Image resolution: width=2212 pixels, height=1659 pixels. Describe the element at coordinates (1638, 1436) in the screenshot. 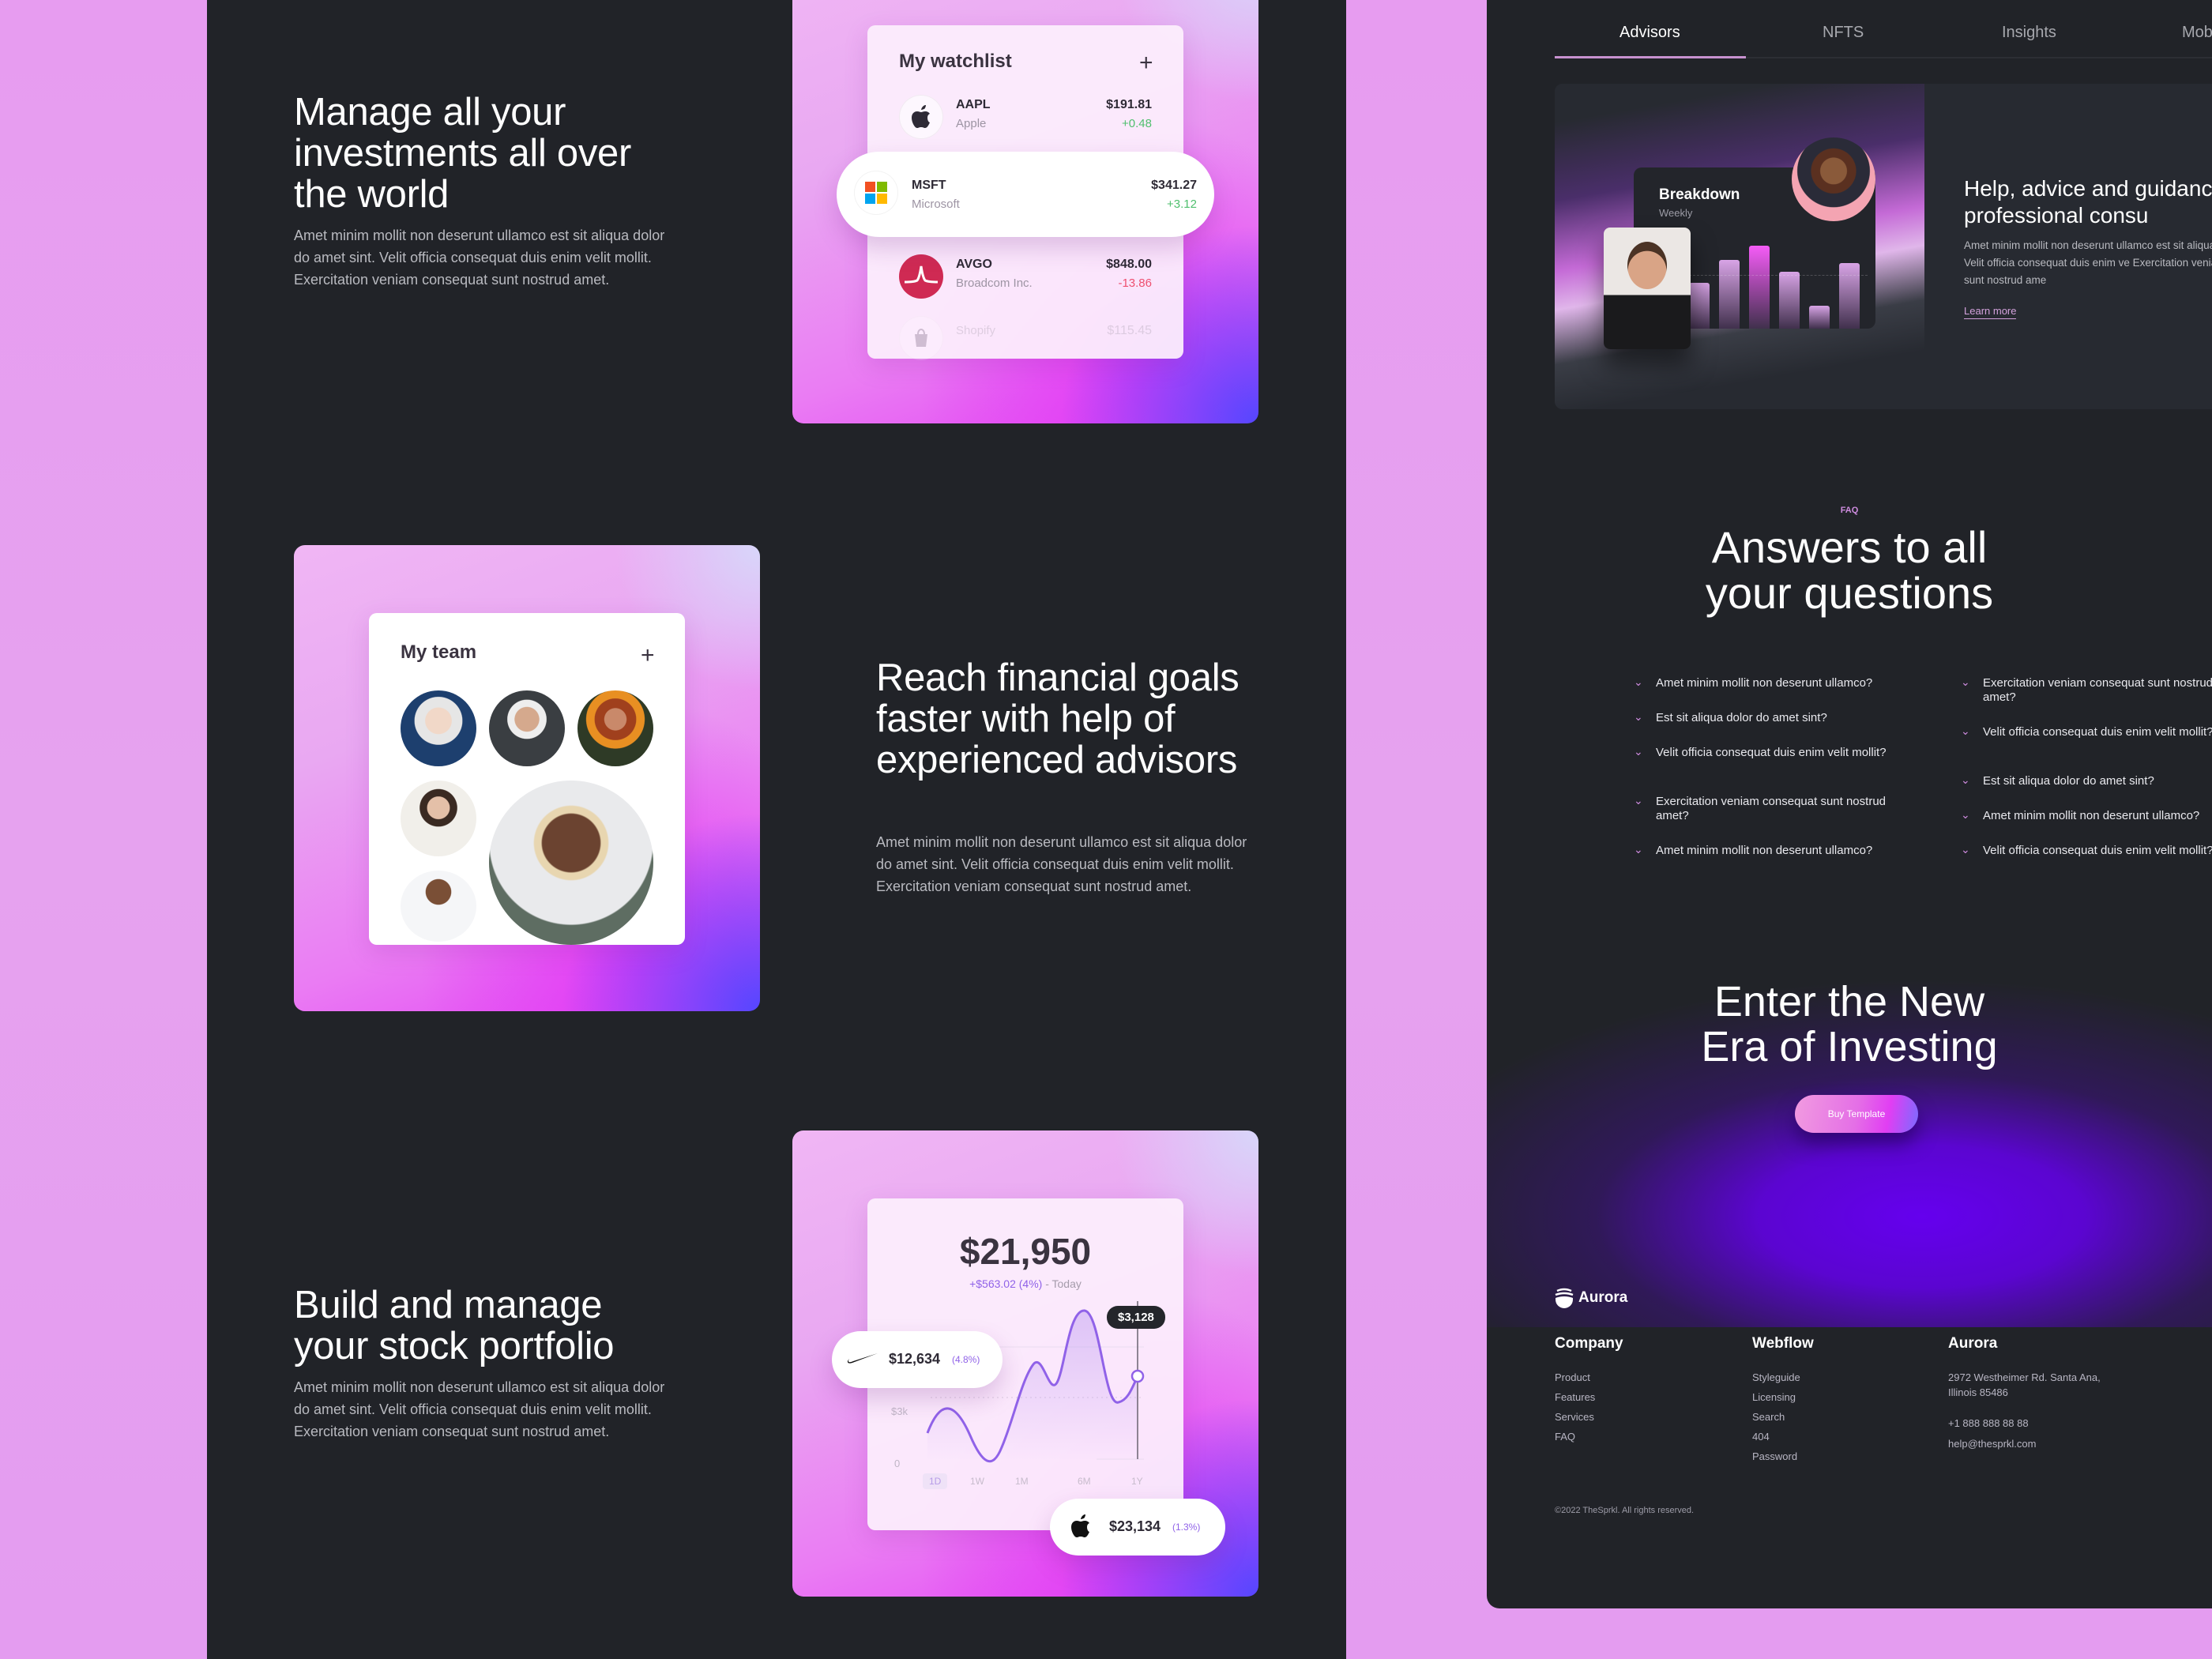

I see `footer-link: FAQ` at that location.